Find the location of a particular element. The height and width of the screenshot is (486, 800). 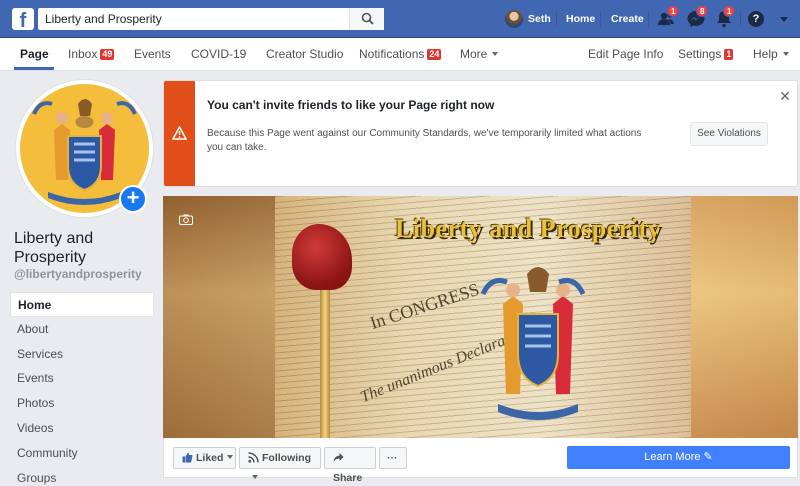

alert-strip is located at coordinates (179, 133).